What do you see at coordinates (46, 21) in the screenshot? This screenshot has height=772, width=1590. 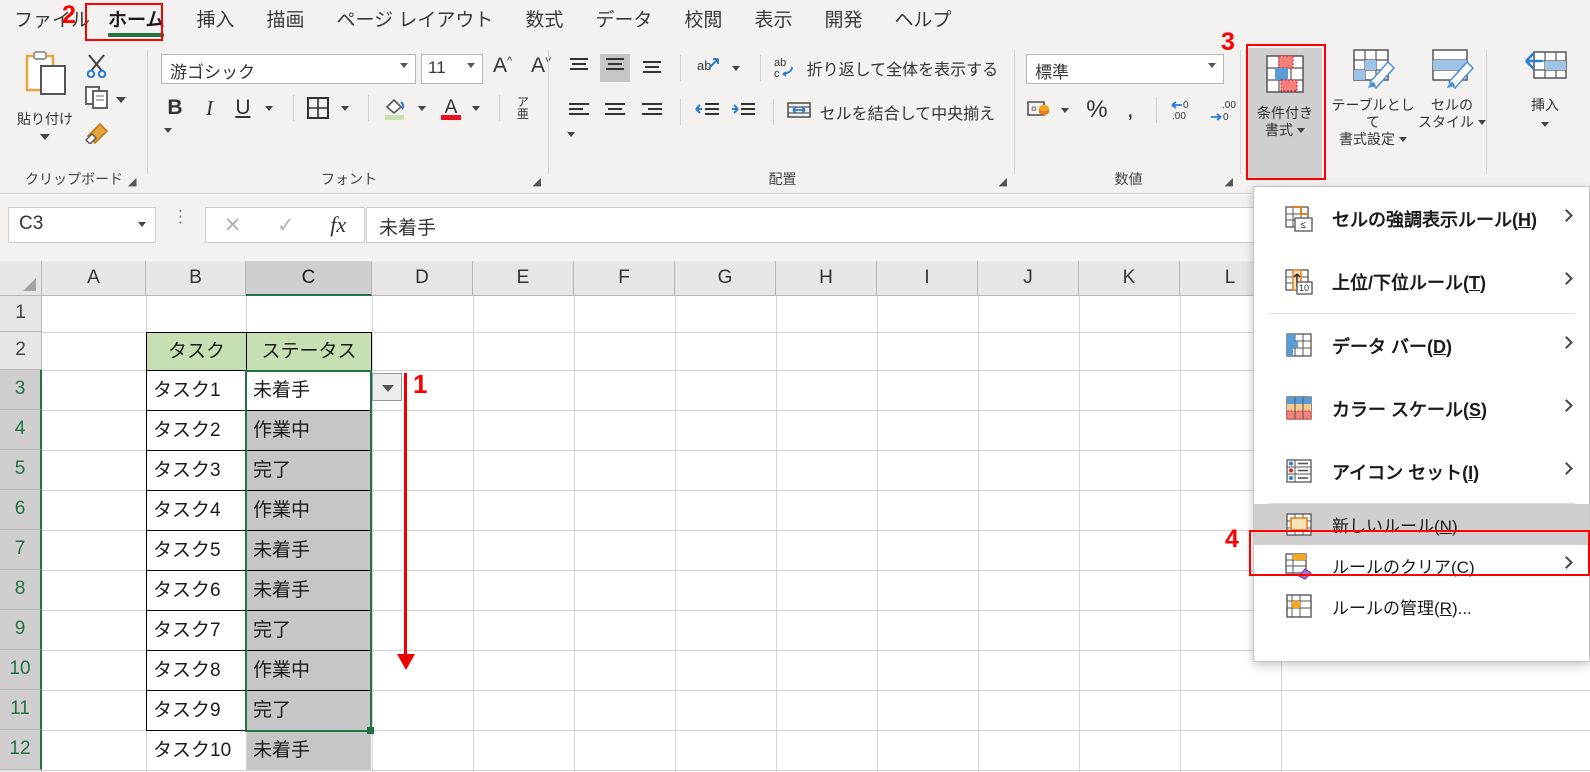 I see `ribbon-tab-0: ファイル` at bounding box center [46, 21].